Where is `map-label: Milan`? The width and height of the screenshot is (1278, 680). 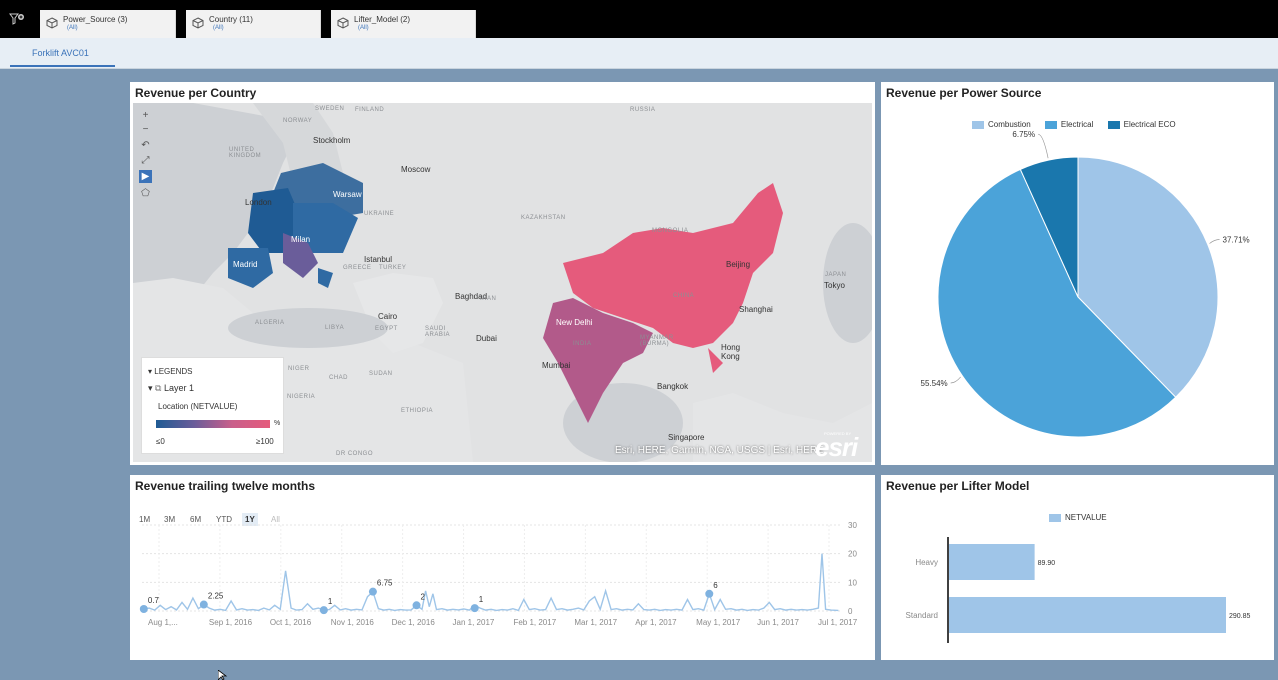 map-label: Milan is located at coordinates (301, 239).